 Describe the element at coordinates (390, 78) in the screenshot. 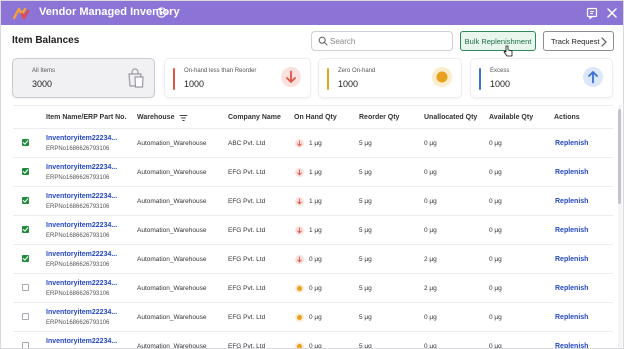

I see `summary-card-2: Zero On-hand 1000` at that location.